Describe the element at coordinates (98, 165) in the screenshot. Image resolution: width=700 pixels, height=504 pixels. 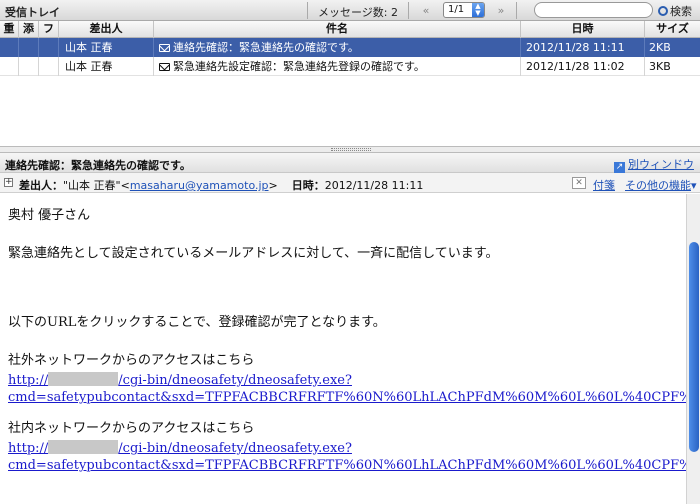
I see `preview-subject: 連絡先確認：緊急連絡先の確認です。` at that location.